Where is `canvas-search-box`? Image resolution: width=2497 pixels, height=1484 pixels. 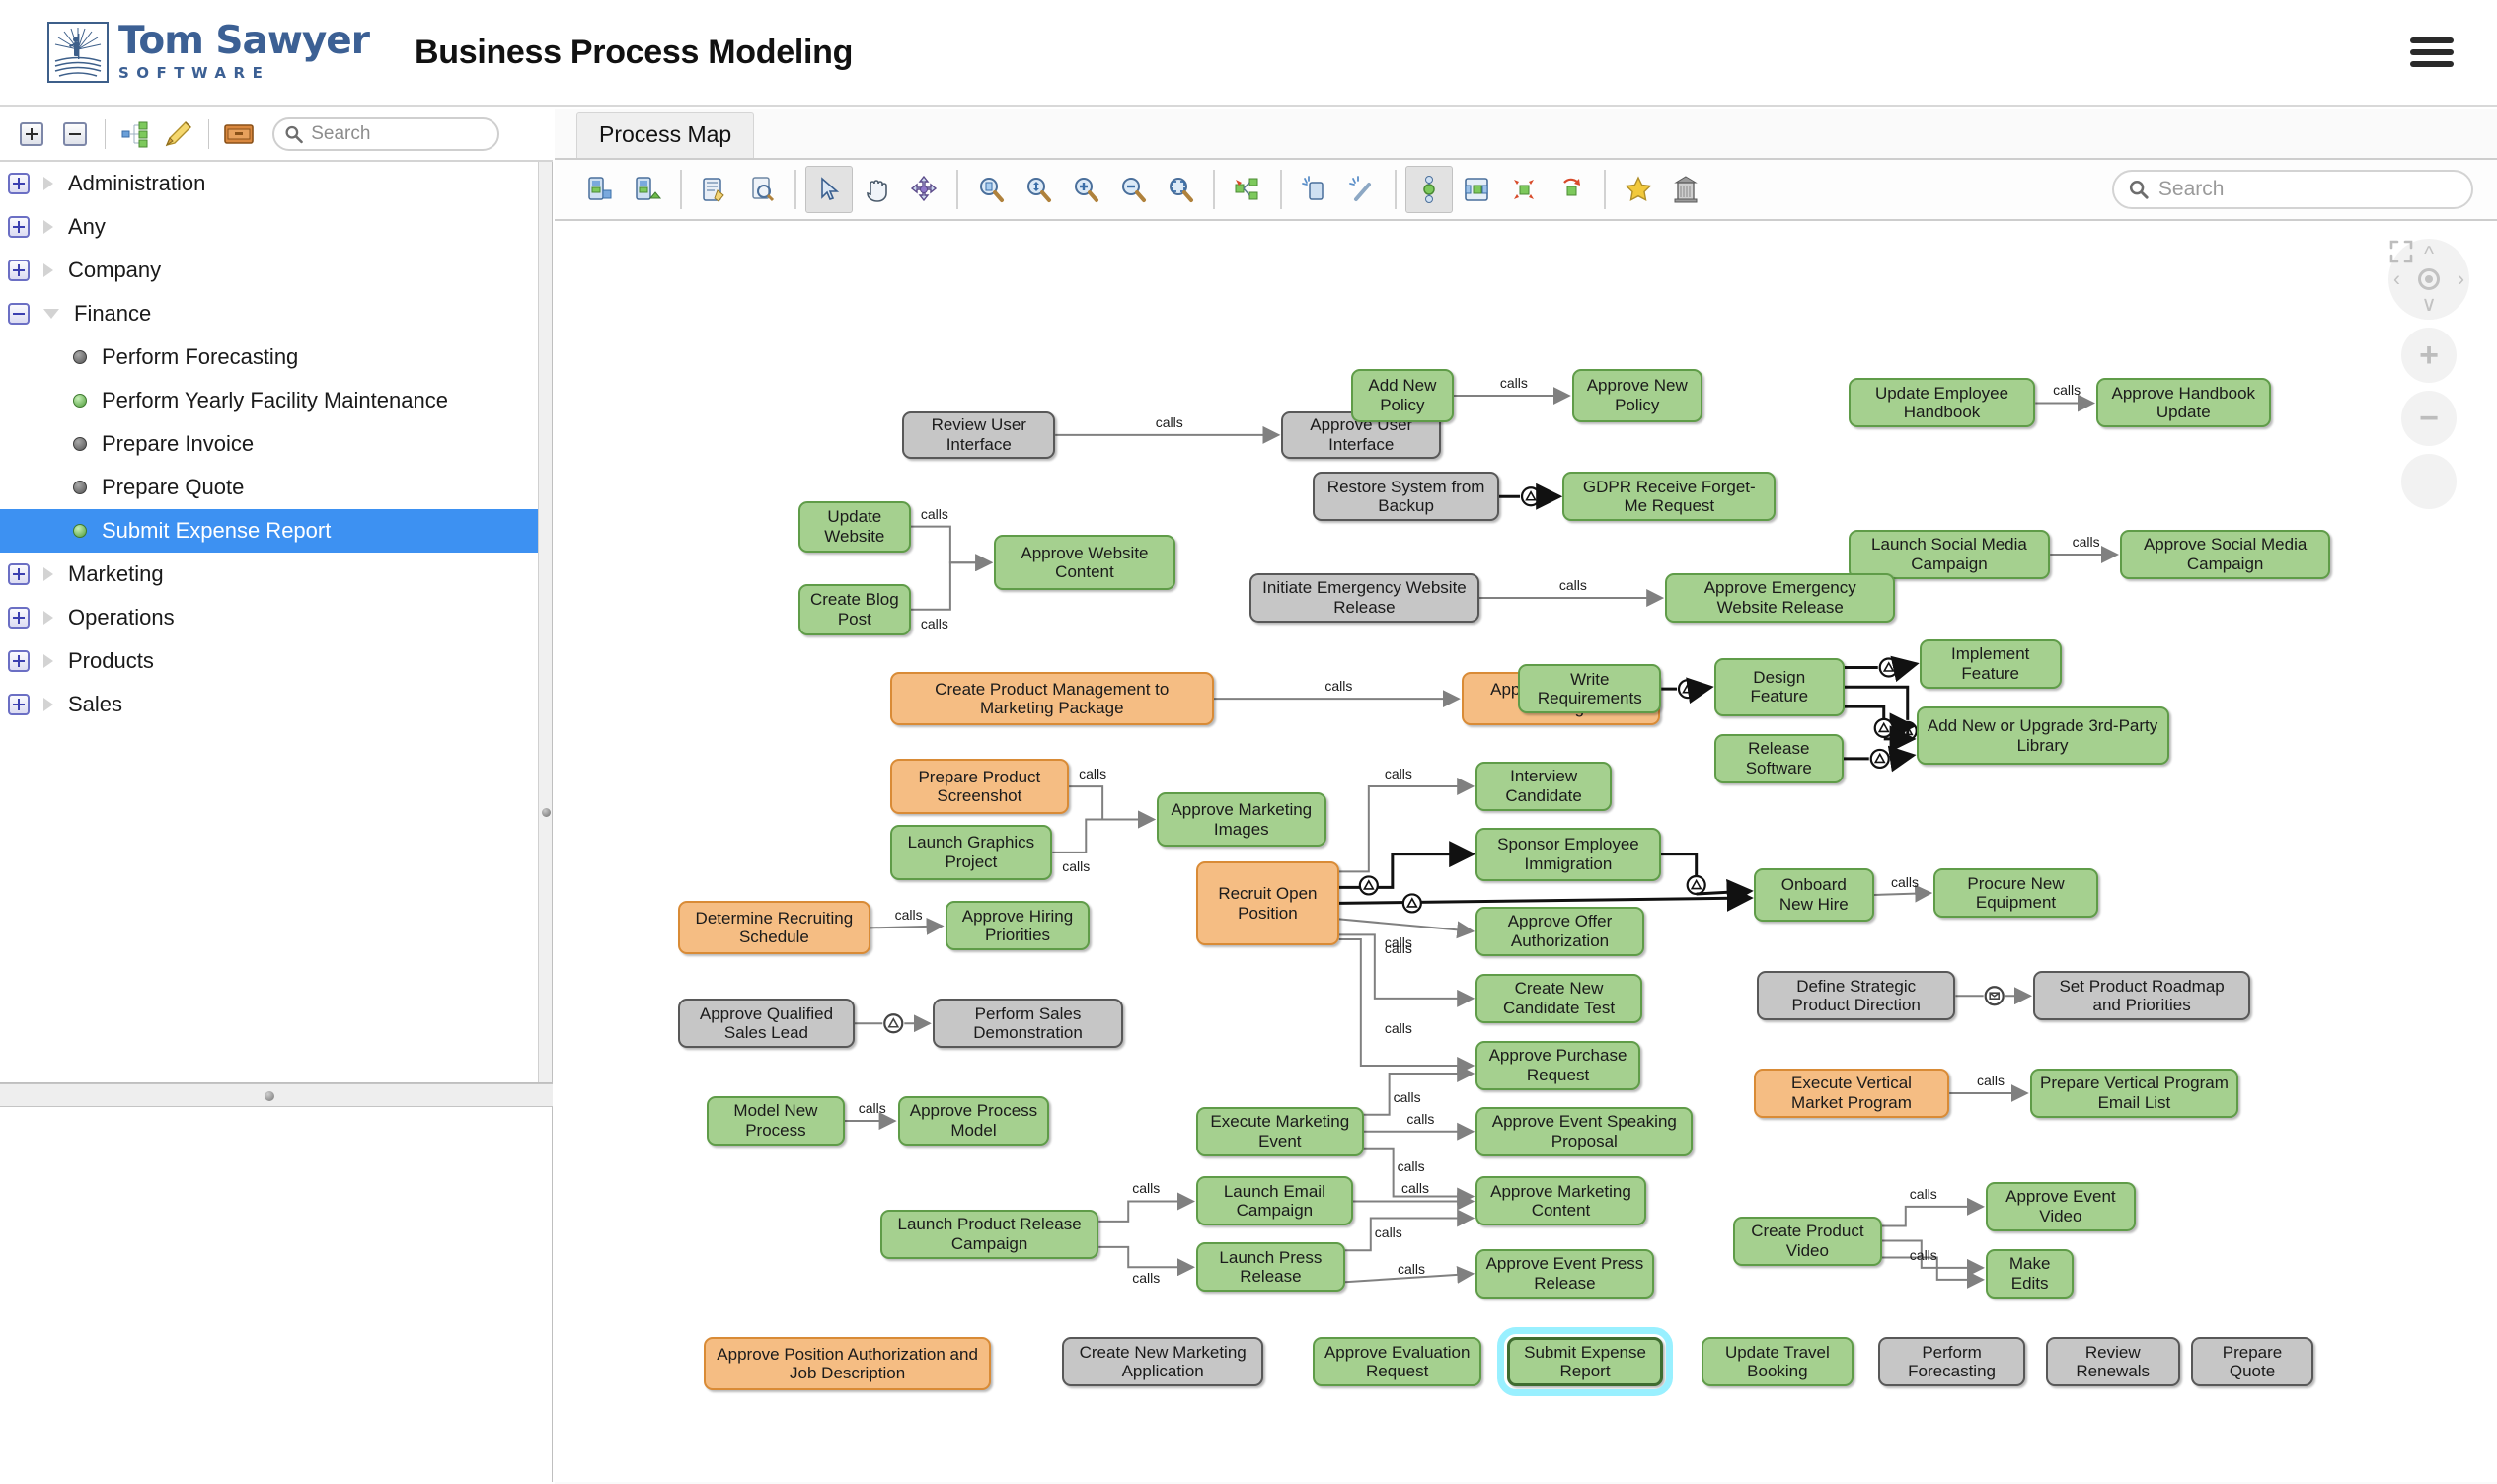 canvas-search-box is located at coordinates (2292, 189).